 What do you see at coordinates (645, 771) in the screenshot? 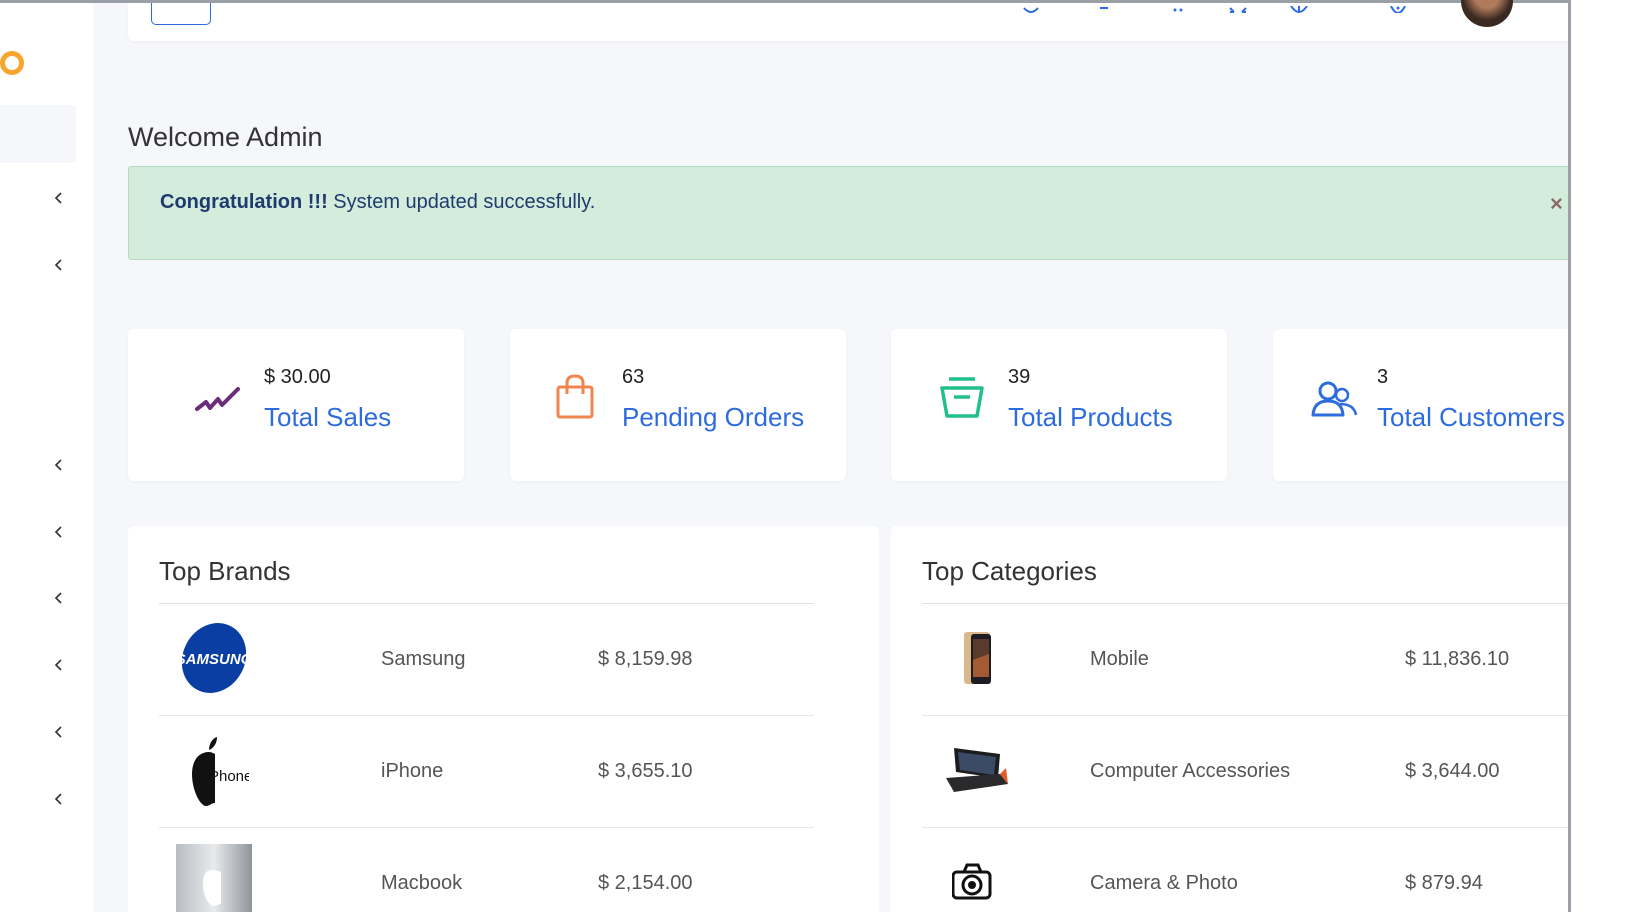
I see `brand-amount: $ 3,655.10` at bounding box center [645, 771].